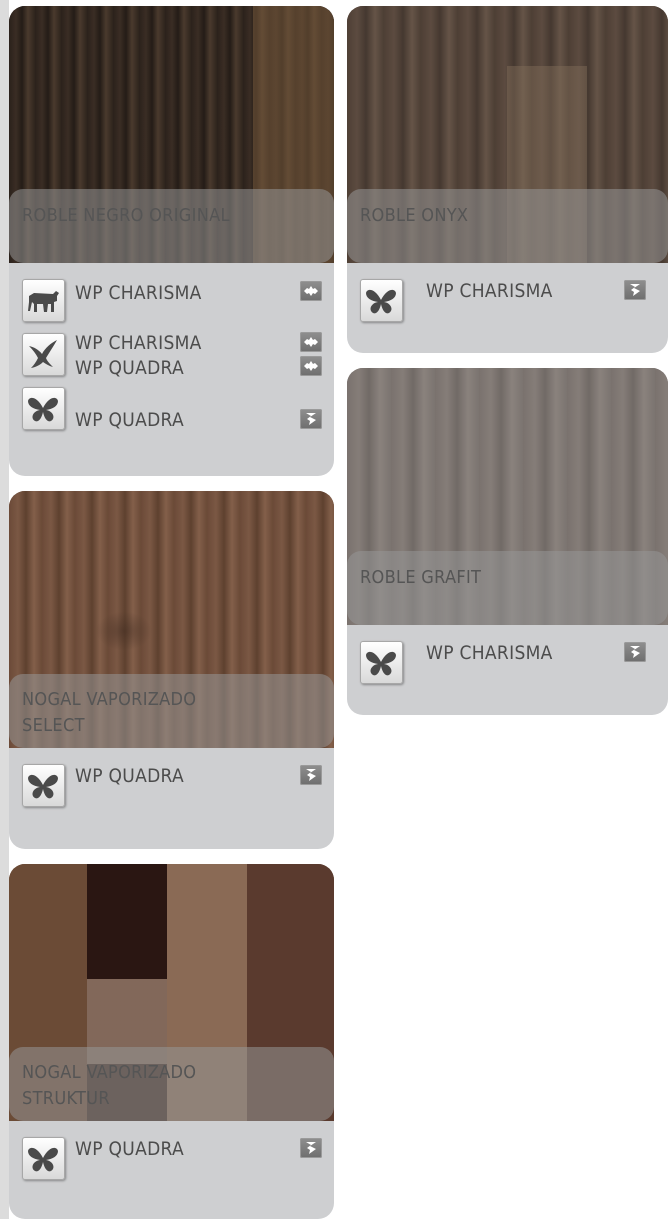 The image size is (668, 1219). I want to click on product-name: NOGAL VAPORIZADO SELECT, so click(171, 711).